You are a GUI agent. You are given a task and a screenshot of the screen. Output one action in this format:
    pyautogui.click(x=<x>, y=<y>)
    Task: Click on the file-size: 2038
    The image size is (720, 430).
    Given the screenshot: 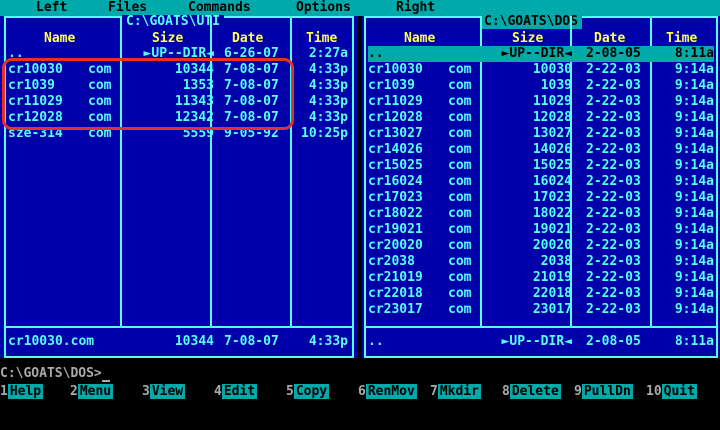 What is the action you would take?
    pyautogui.click(x=556, y=261)
    